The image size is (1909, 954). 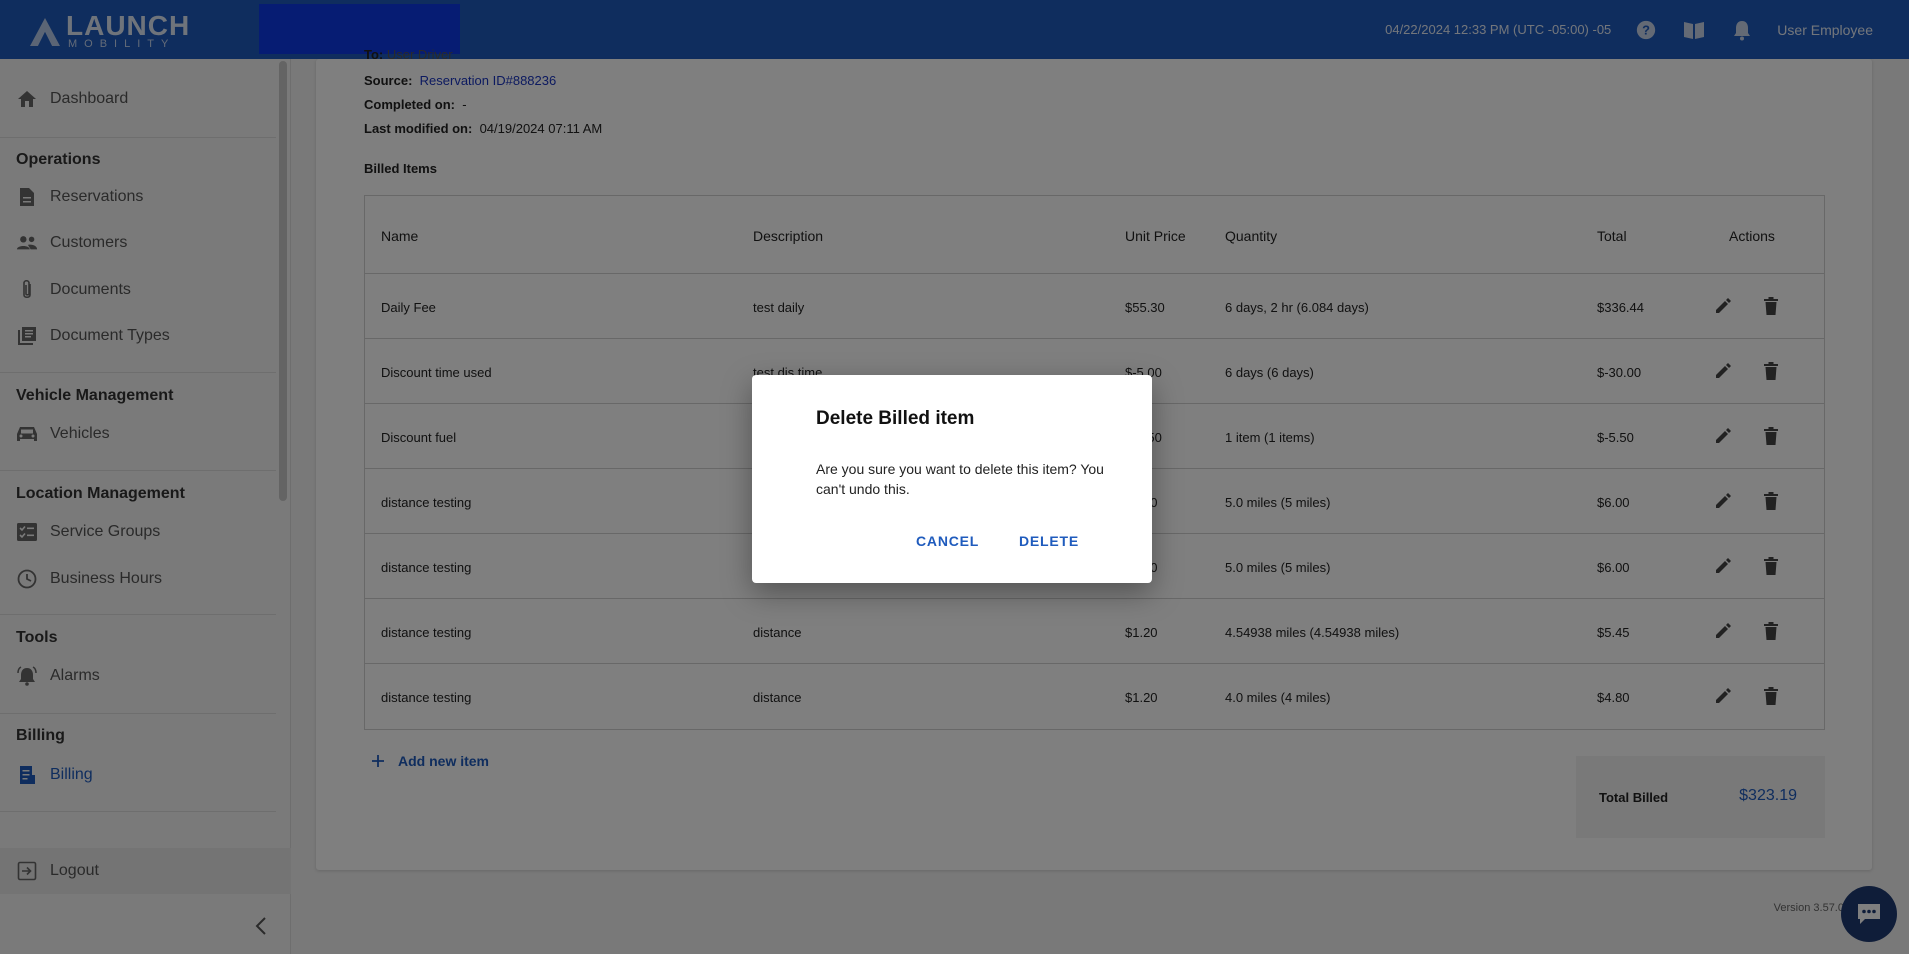 I want to click on cancel-button: CANCEL, so click(x=947, y=541).